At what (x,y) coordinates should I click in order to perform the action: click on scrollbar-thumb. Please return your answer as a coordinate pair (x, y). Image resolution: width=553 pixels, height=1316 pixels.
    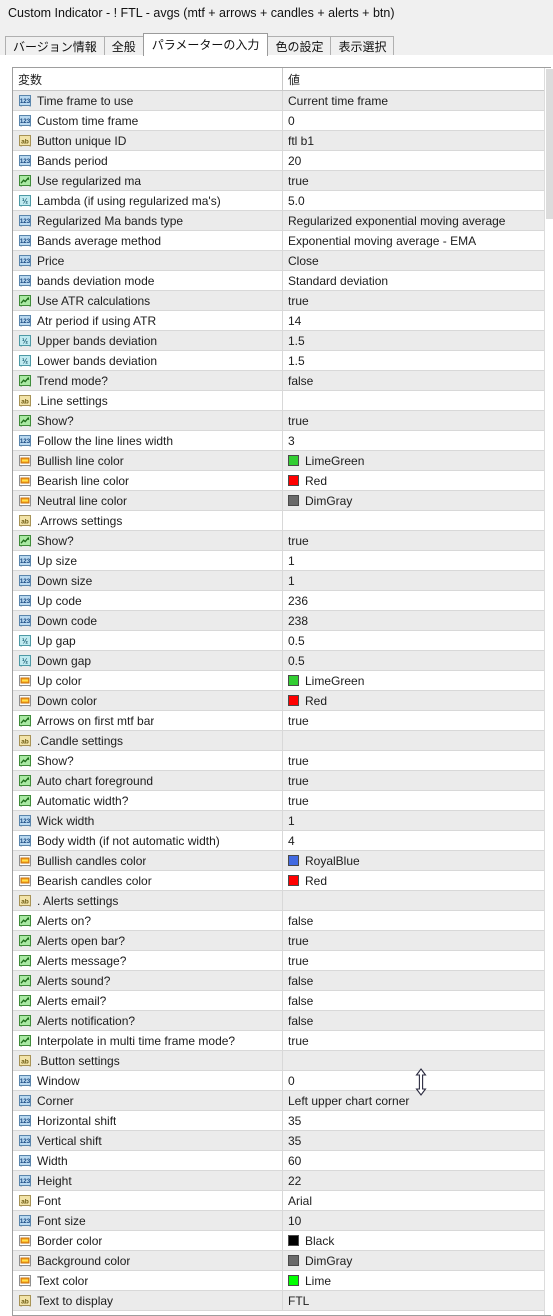
    Looking at the image, I should click on (549, 144).